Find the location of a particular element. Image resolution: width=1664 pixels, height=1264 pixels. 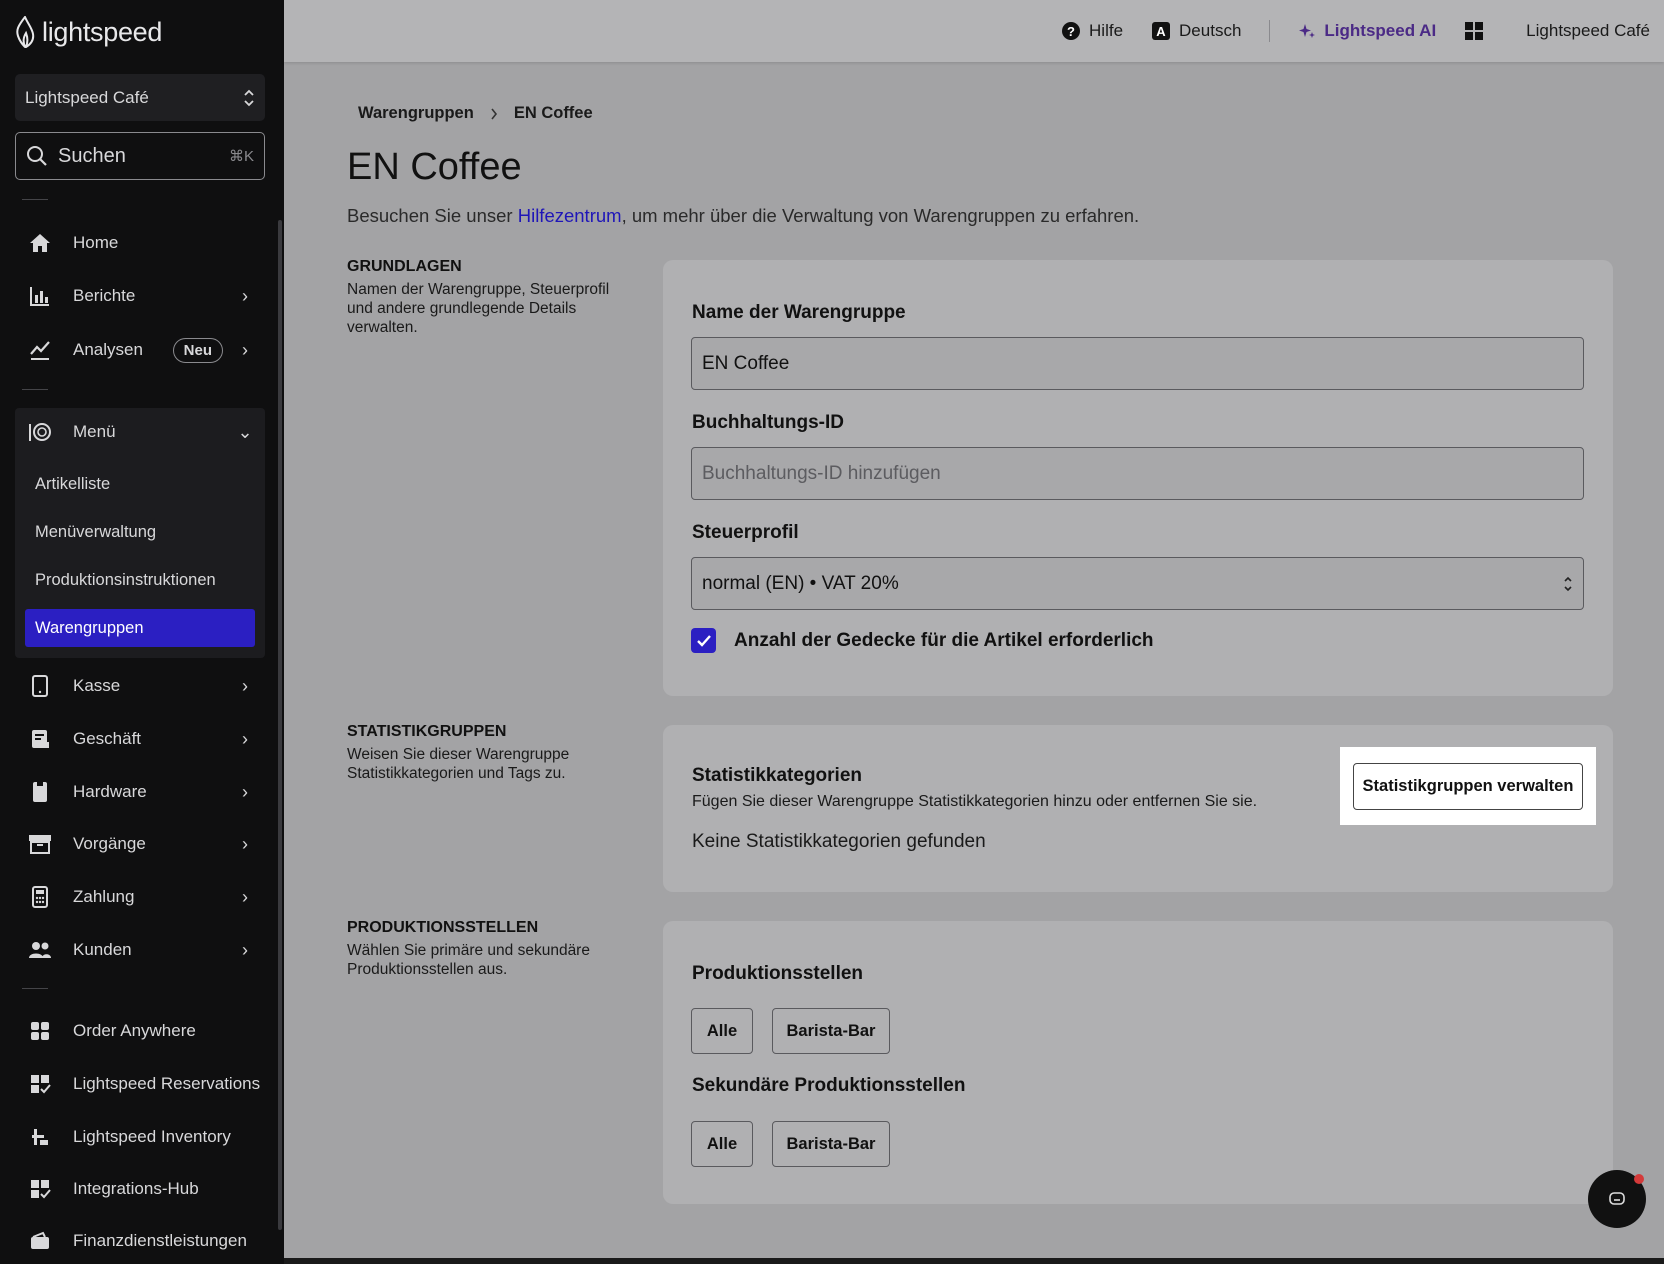

help-center-link: Hilfezentrum is located at coordinates (570, 215).